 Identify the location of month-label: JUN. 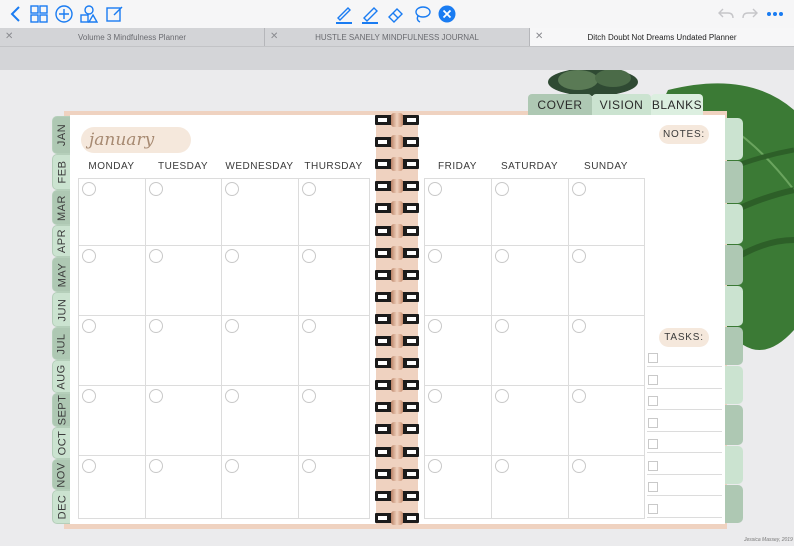
(62, 309).